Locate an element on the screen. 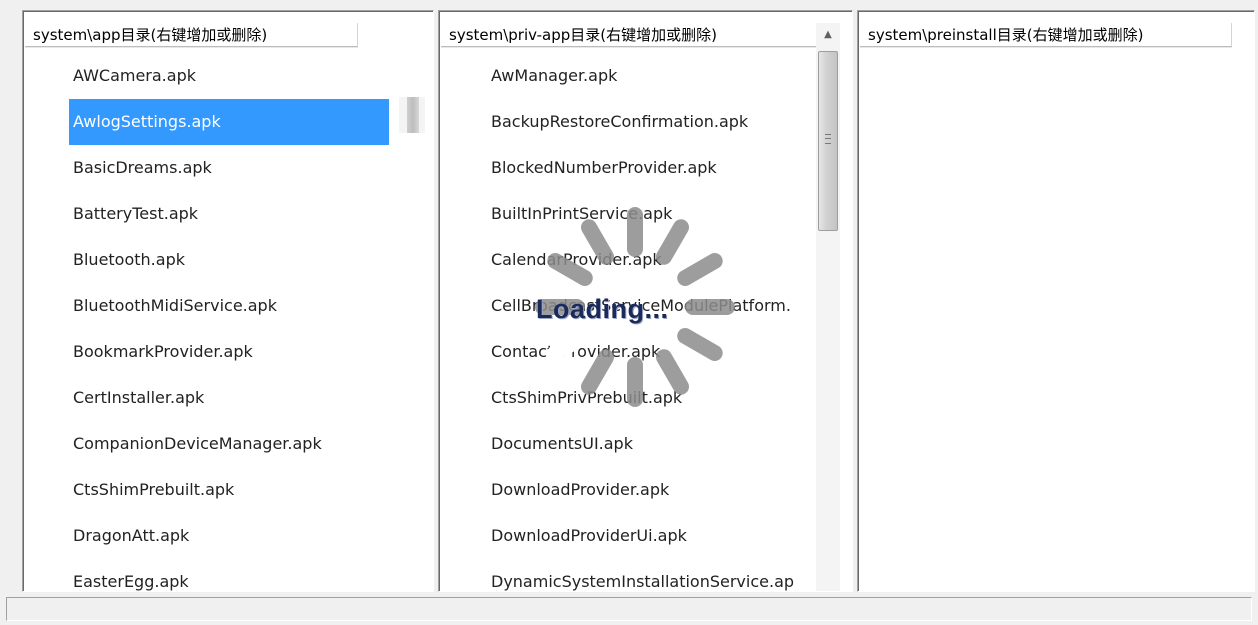  list-item: DownloadProvider.apk is located at coordinates (630, 490).